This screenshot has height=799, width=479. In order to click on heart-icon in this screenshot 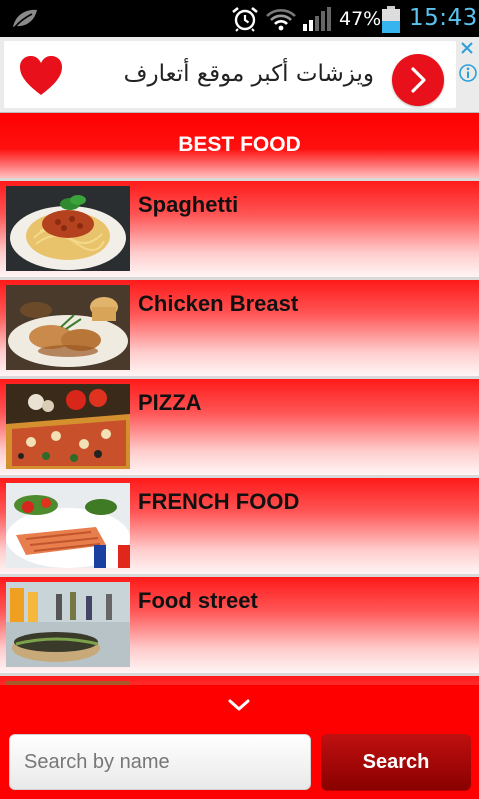, I will do `click(41, 75)`.